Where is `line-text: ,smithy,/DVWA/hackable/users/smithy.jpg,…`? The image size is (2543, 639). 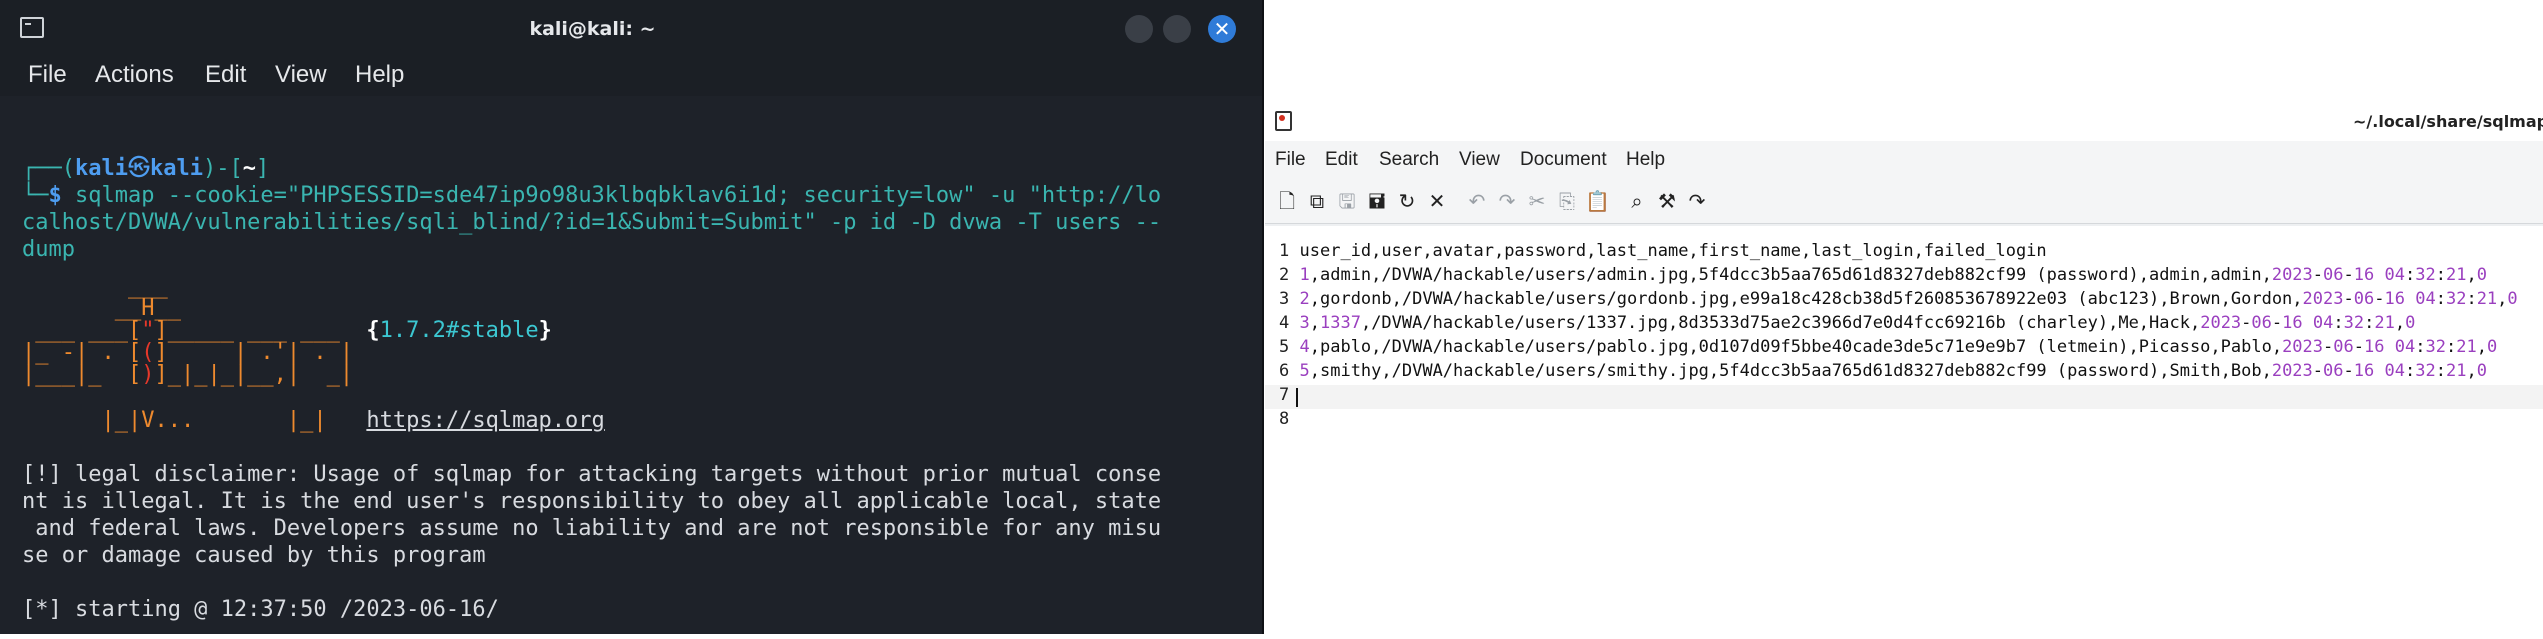
line-text: ,smithy,/DVWA/hackable/users/smithy.jpg,… is located at coordinates (1790, 371).